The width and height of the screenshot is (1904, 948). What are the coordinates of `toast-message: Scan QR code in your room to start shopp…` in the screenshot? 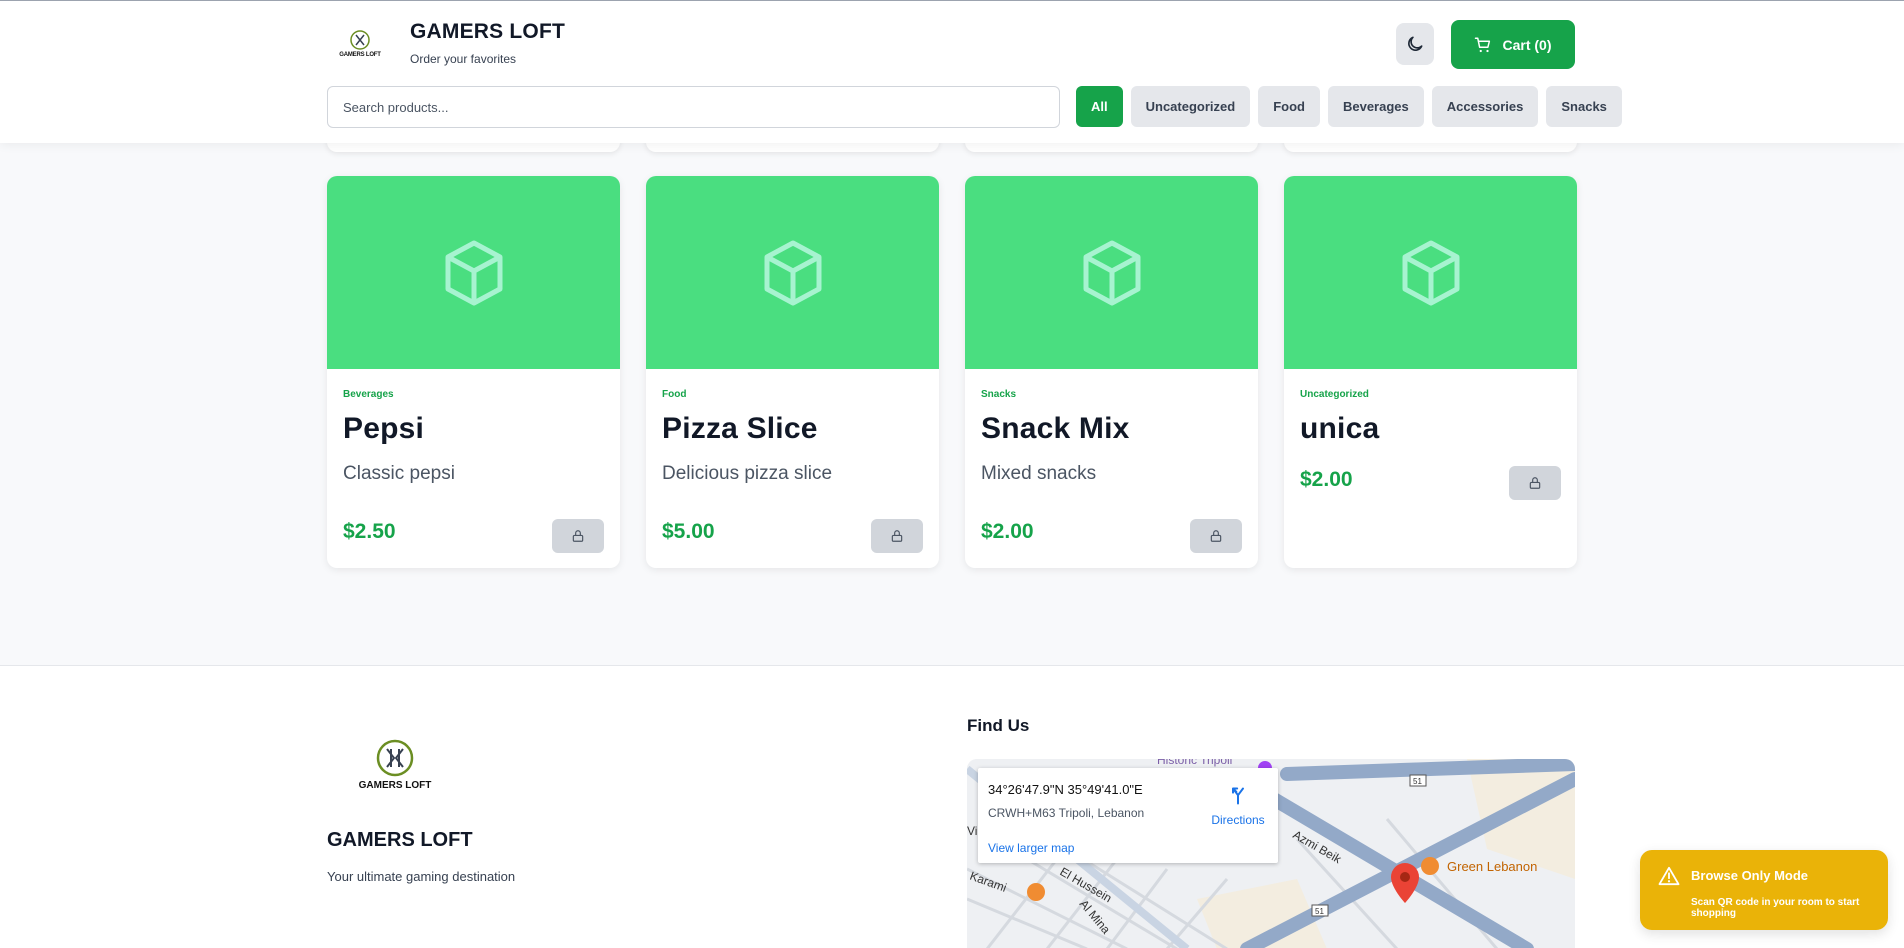 It's located at (1775, 908).